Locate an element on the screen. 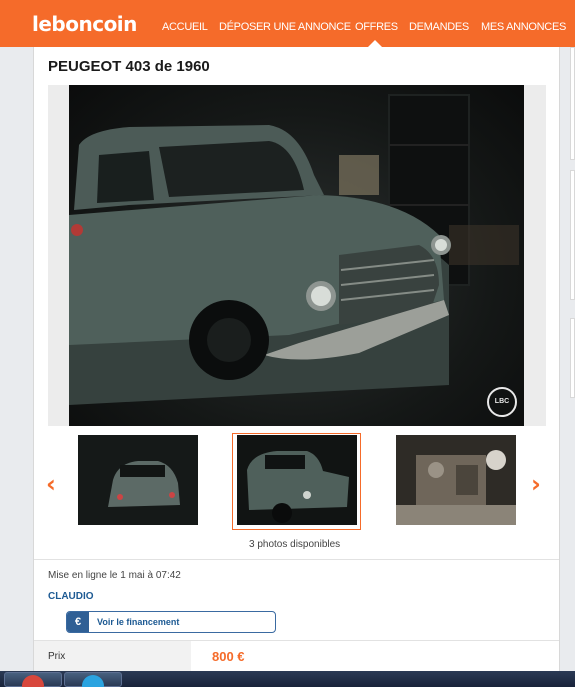 The image size is (575, 687). posted-date: Mise en ligne le 1 mai à 07:42 is located at coordinates (114, 575).